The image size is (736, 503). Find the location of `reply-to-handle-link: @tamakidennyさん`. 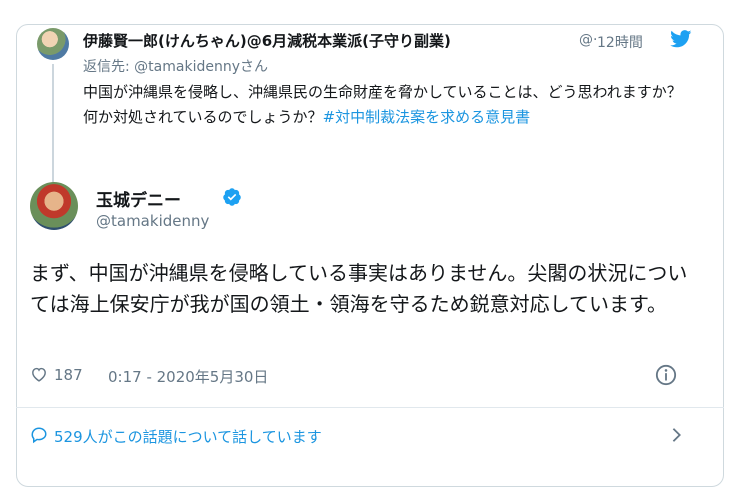

reply-to-handle-link: @tamakidennyさん is located at coordinates (201, 67).